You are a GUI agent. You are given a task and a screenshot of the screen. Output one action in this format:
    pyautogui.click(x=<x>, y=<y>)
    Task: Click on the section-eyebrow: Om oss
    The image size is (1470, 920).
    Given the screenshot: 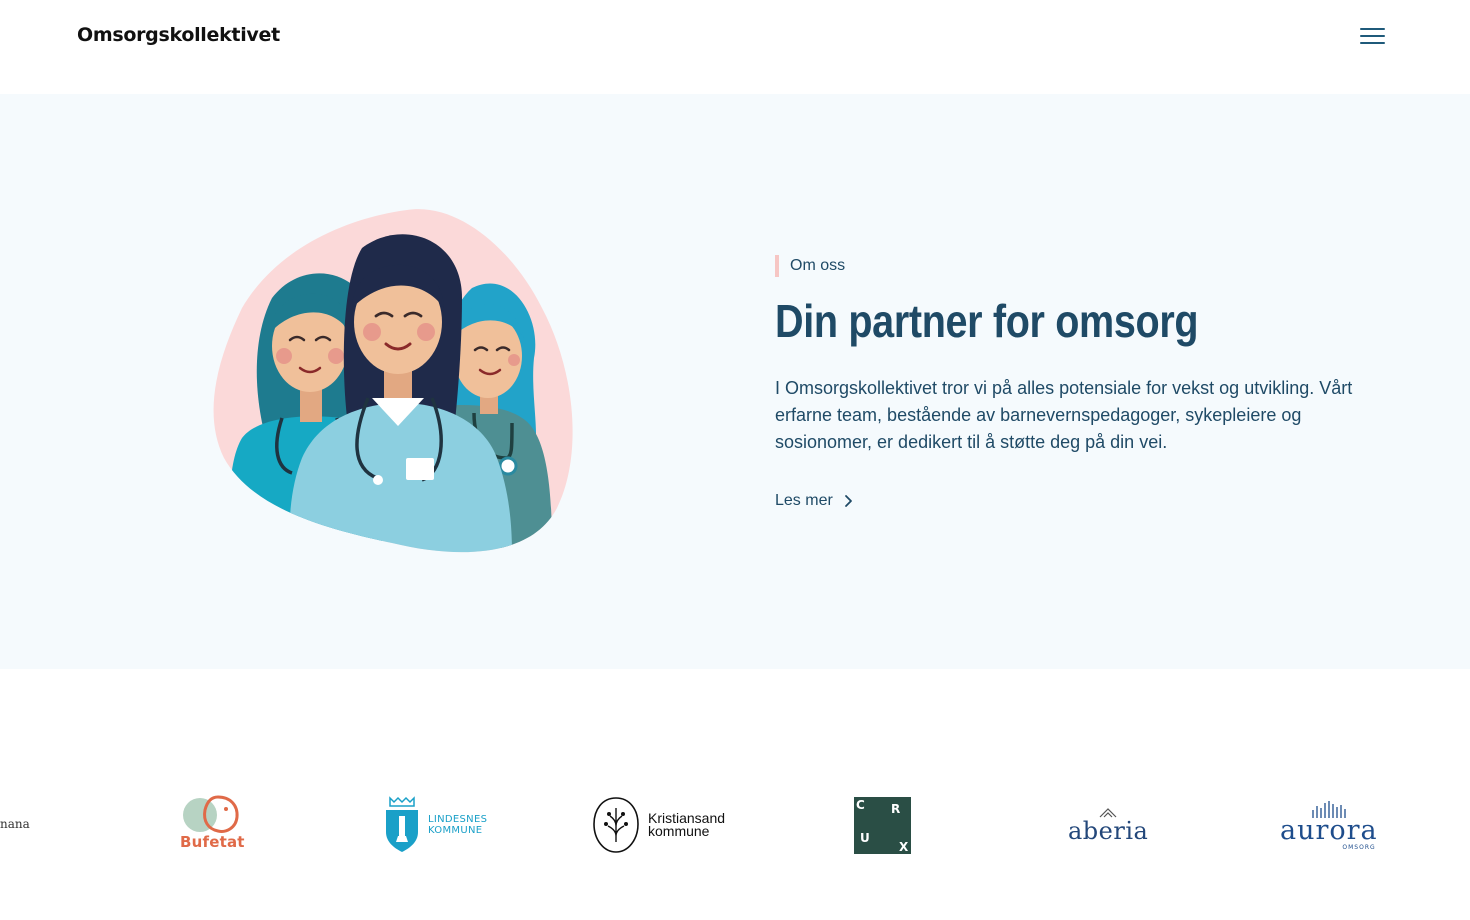 What is the action you would take?
    pyautogui.click(x=810, y=266)
    